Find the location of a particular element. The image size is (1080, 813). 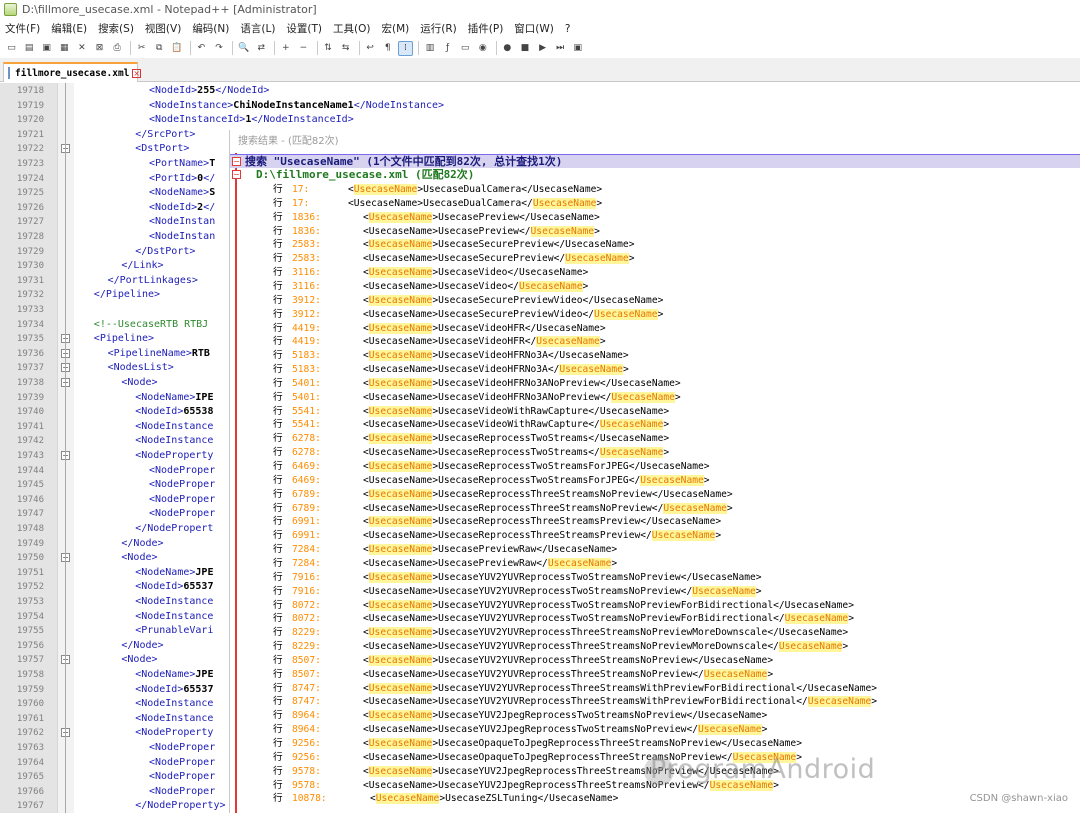

save-icon: ▣ is located at coordinates (46, 48).